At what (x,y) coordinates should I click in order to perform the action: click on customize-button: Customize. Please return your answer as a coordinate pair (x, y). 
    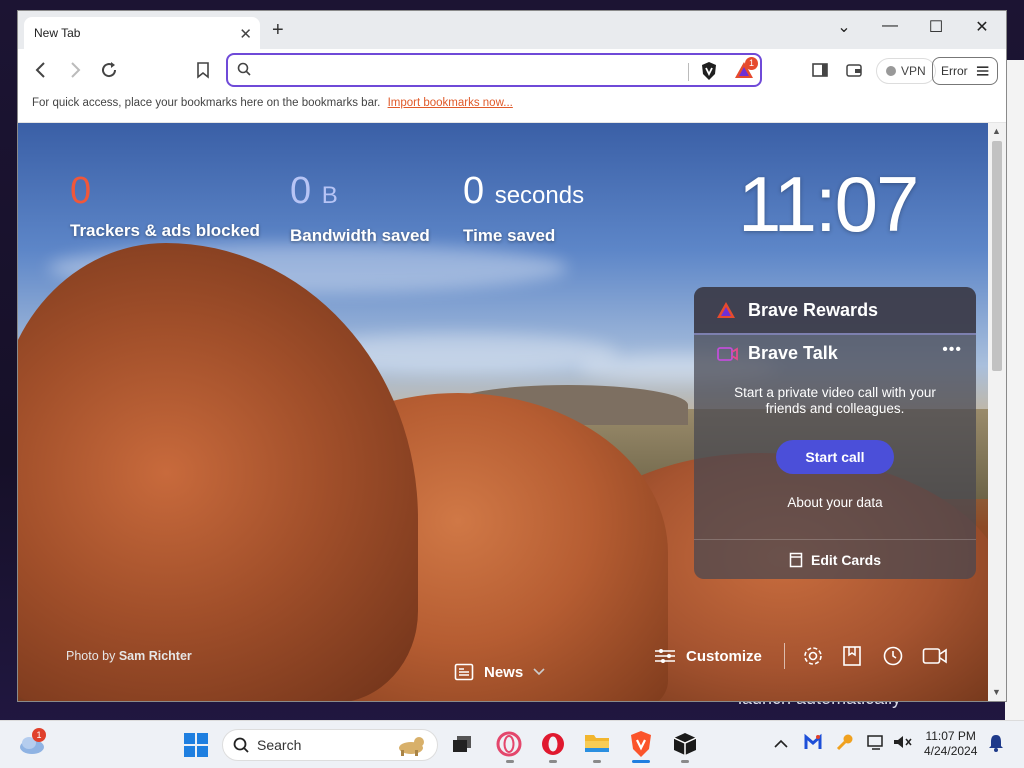
    Looking at the image, I should click on (708, 656).